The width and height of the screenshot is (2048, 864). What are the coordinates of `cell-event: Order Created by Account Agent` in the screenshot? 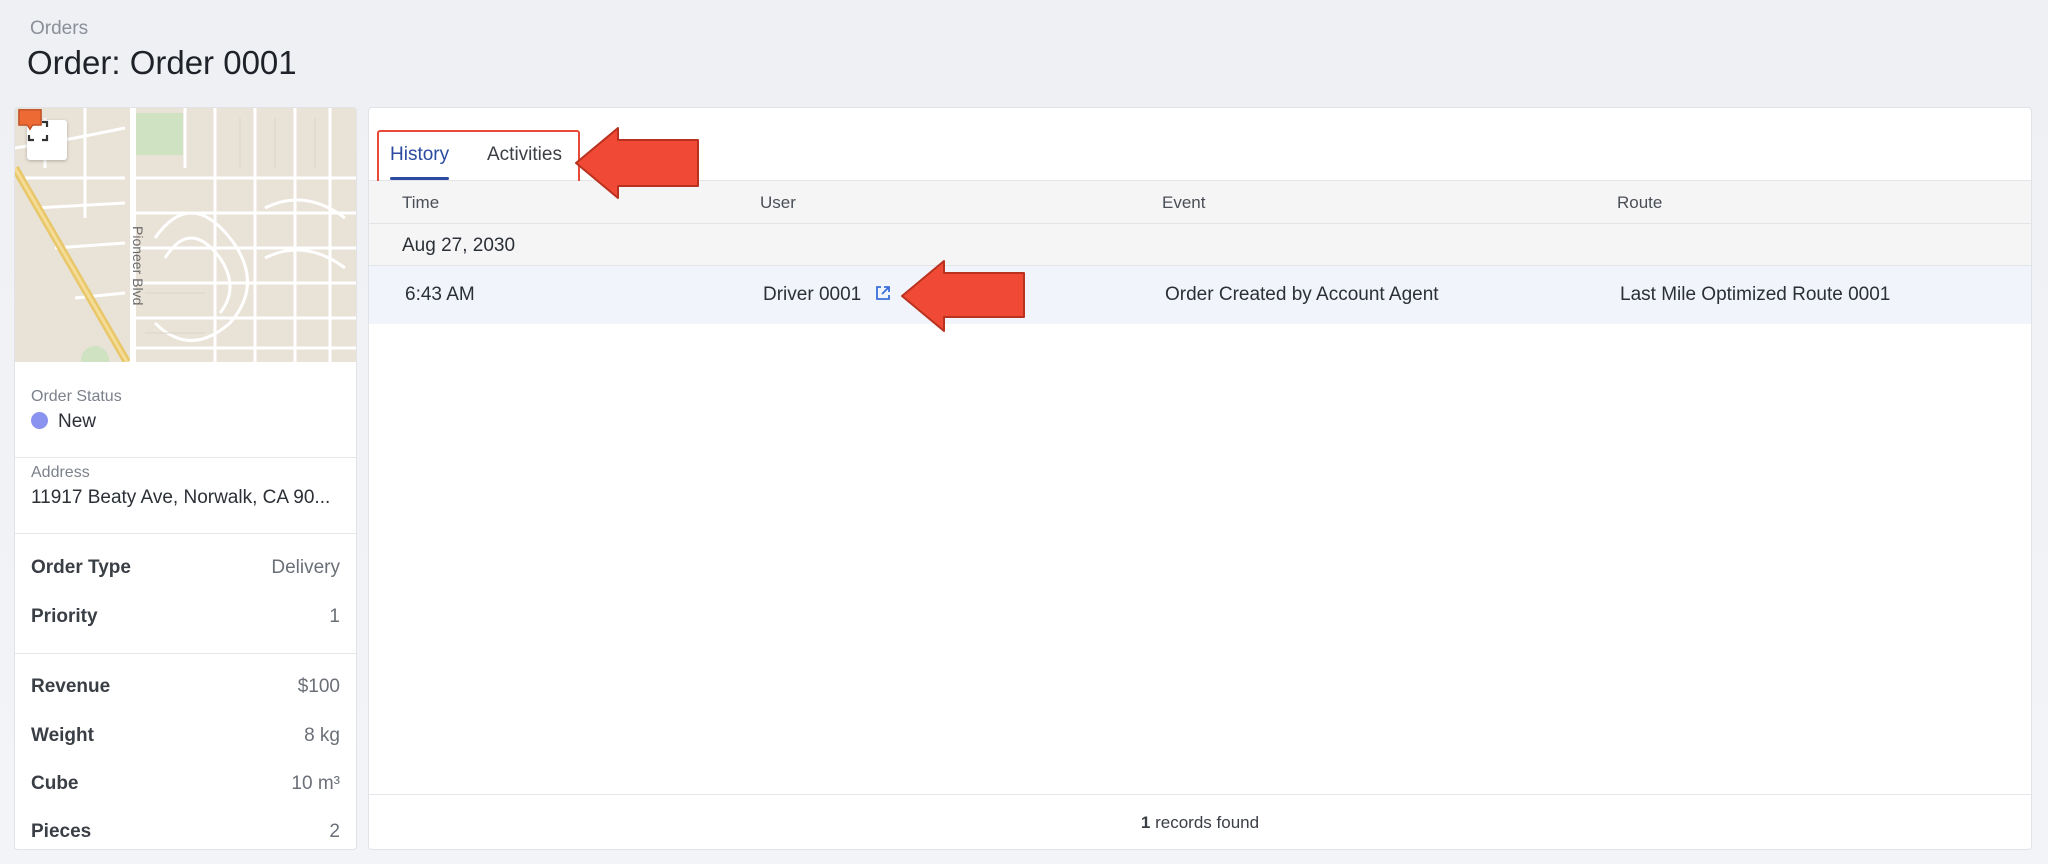 It's located at (1302, 294).